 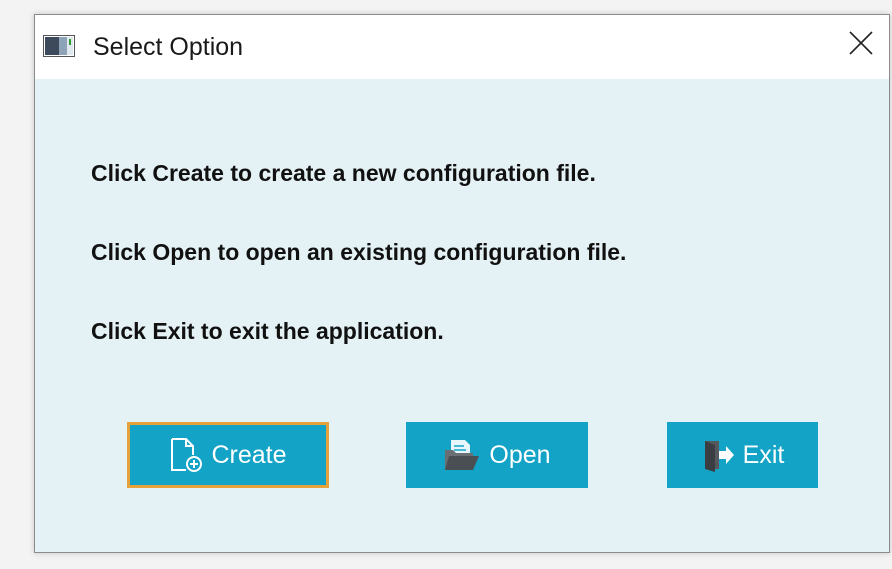 I want to click on close-button, so click(x=861, y=45).